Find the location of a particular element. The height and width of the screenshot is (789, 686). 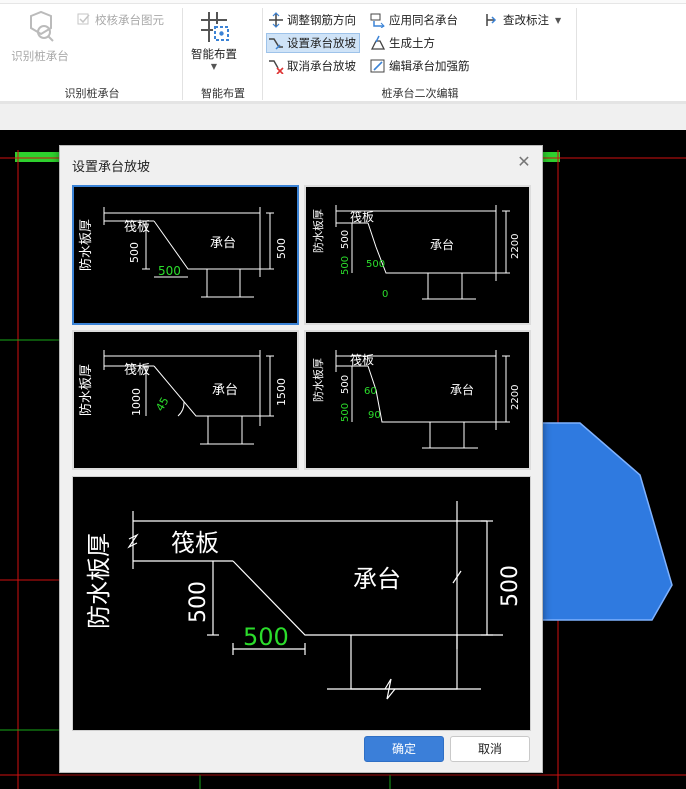

slope-option-2: 防水板厚 筏板 承台 500 500 500 0 2200 is located at coordinates (417, 255).